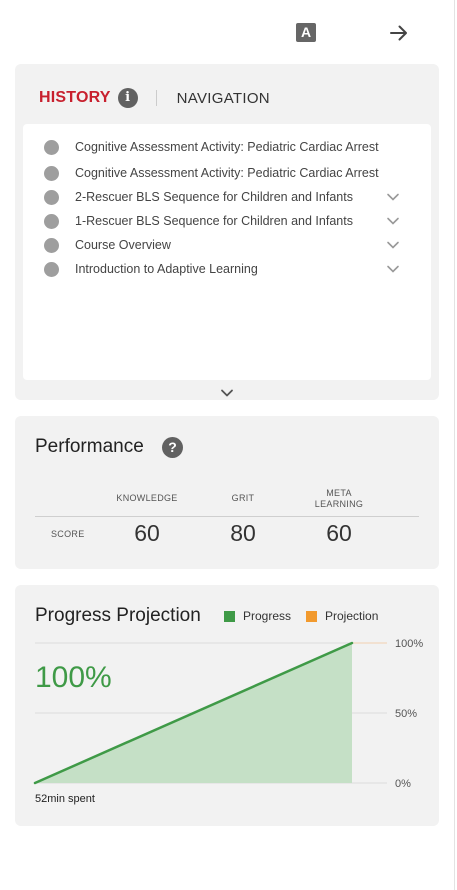 This screenshot has width=457, height=890. I want to click on legend-projection-label: Projection, so click(352, 616).